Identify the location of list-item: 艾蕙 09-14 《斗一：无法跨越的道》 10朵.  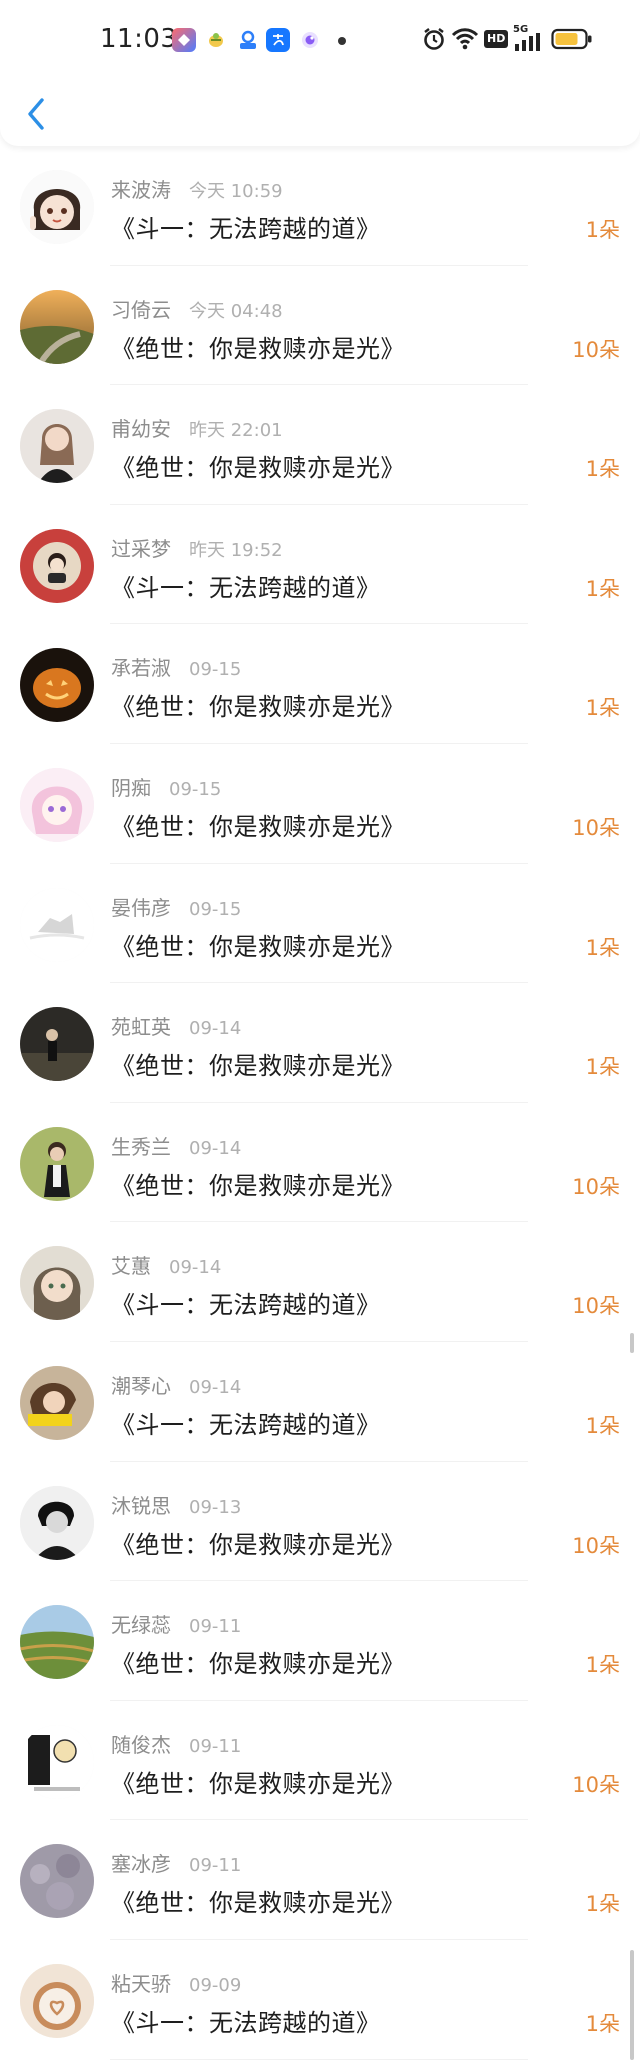
(320, 1282).